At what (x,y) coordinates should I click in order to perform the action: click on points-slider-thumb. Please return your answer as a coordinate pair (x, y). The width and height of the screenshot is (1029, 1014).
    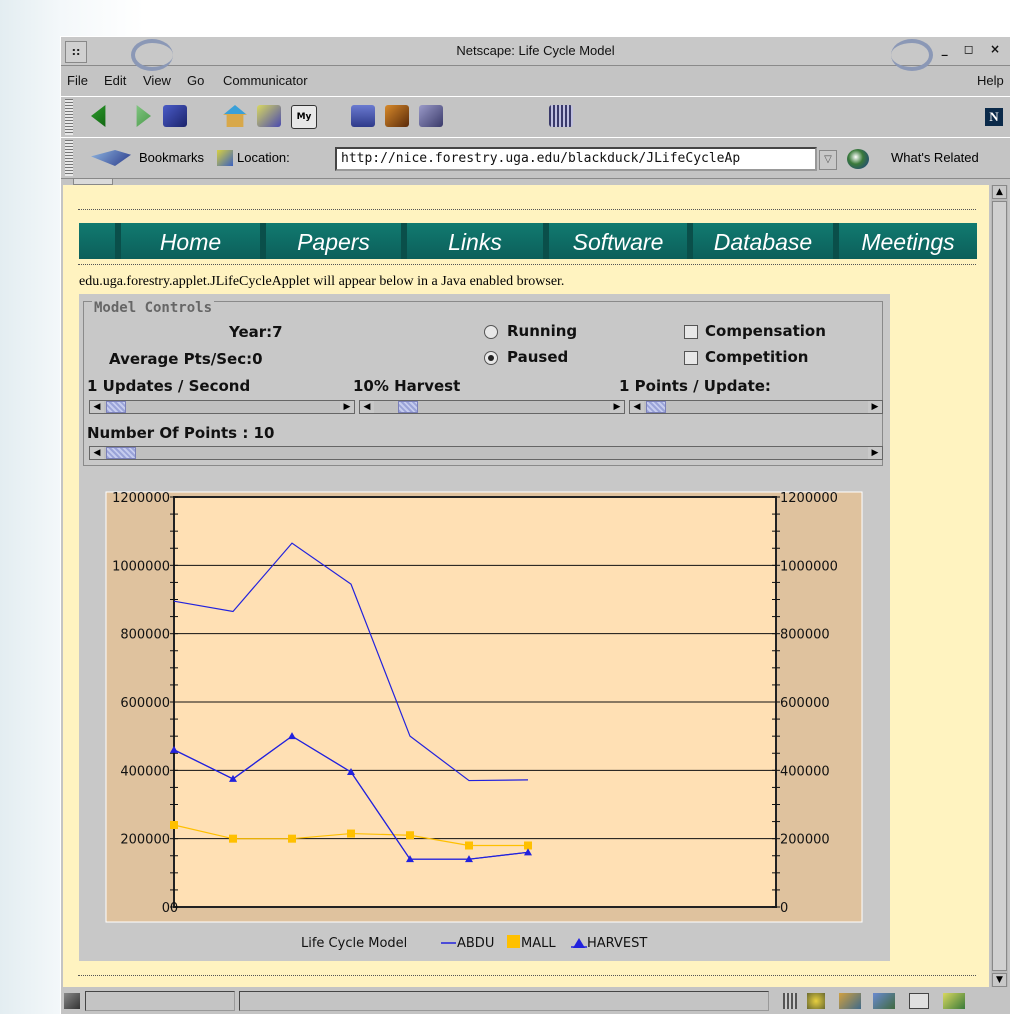
    Looking at the image, I should click on (656, 407).